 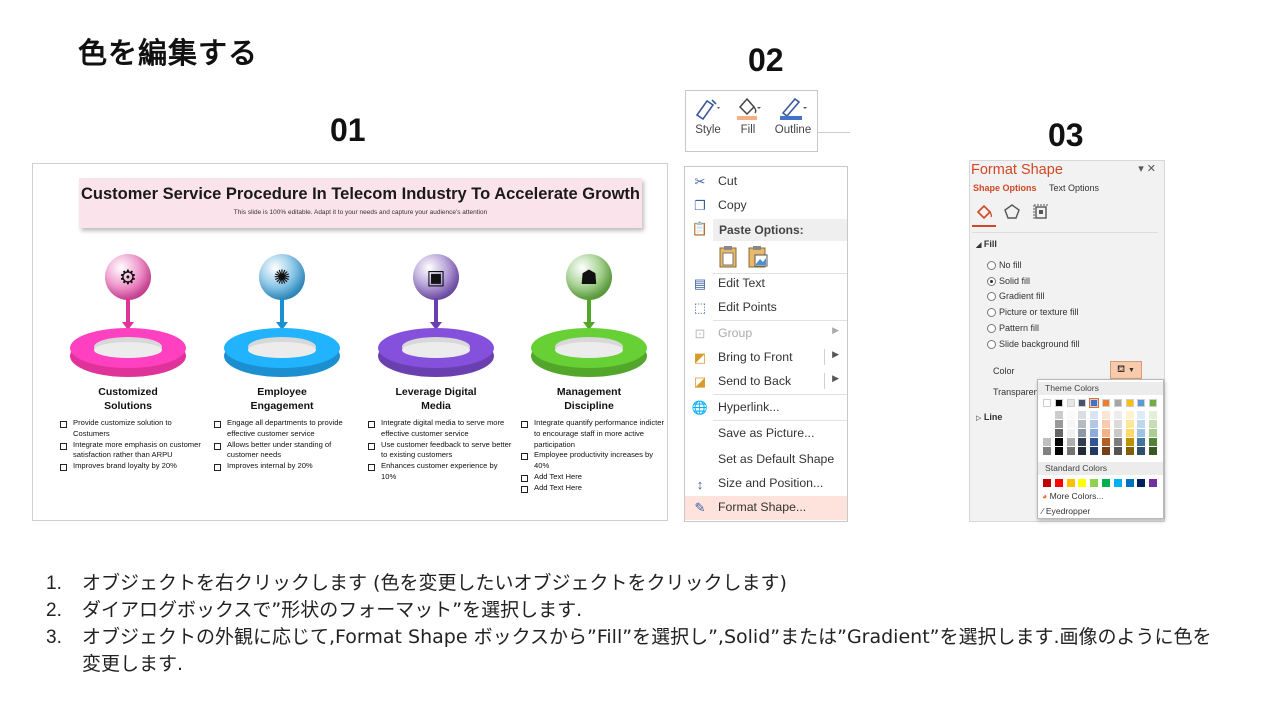 I want to click on effects-icon, so click(x=1012, y=212).